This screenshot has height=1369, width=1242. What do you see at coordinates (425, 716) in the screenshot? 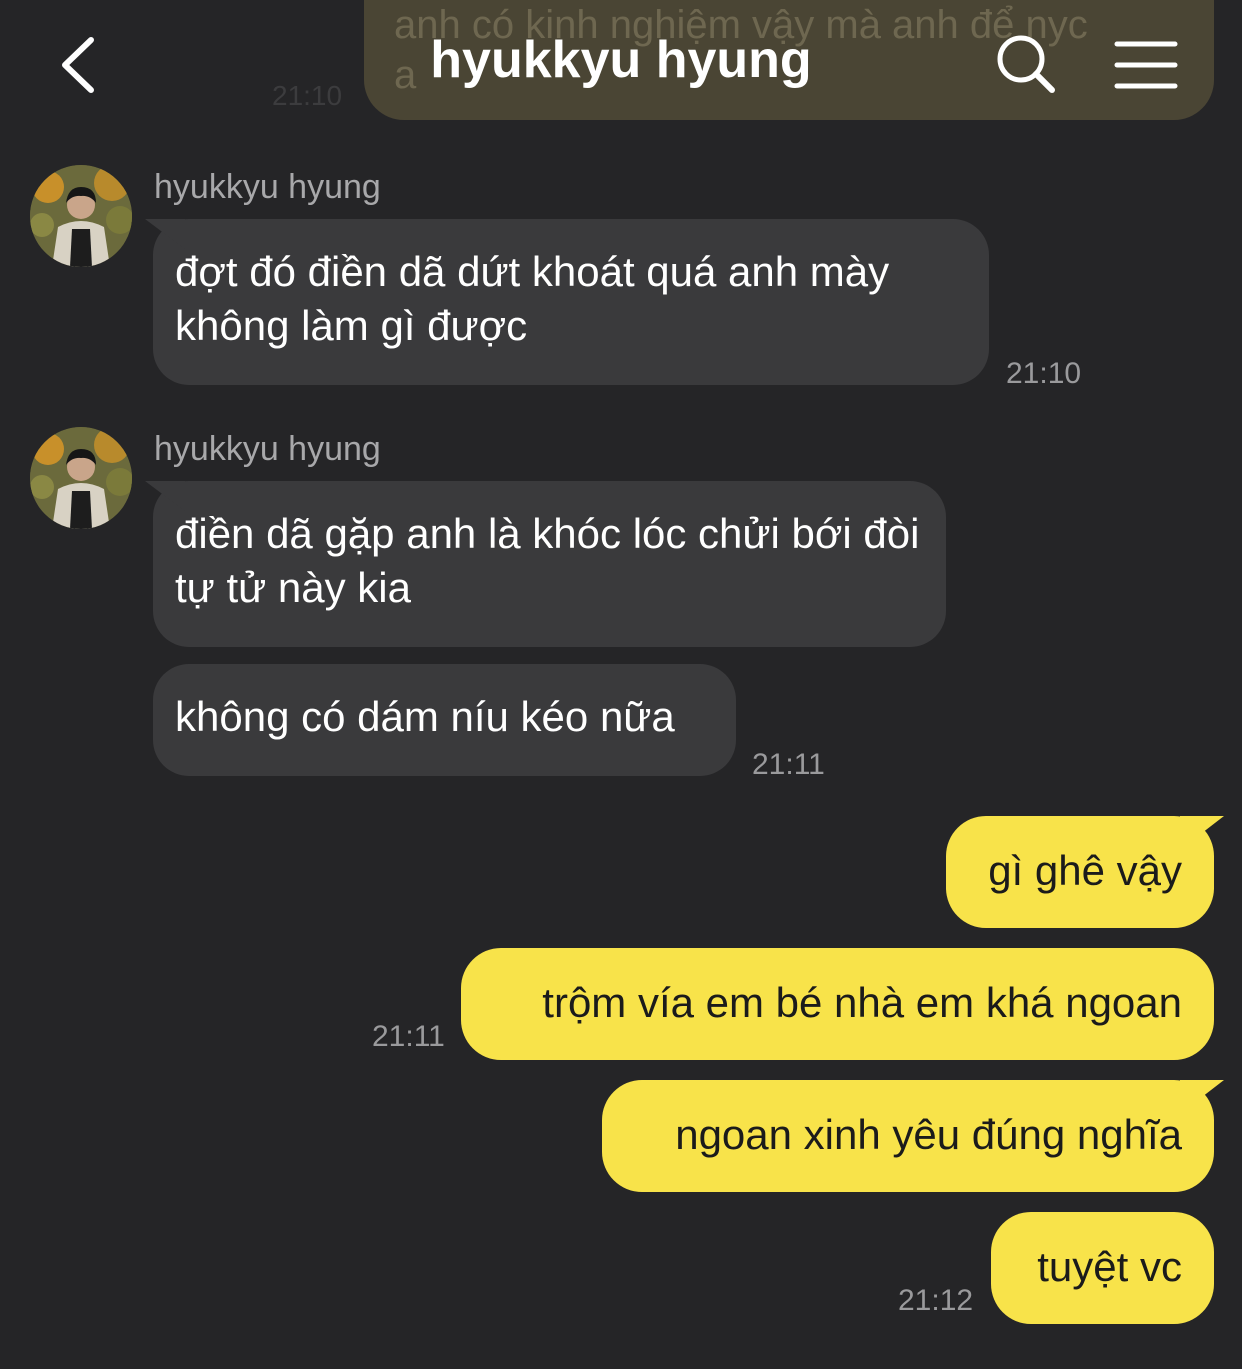
I see `message-text: không có dám níu kéo nữa` at bounding box center [425, 716].